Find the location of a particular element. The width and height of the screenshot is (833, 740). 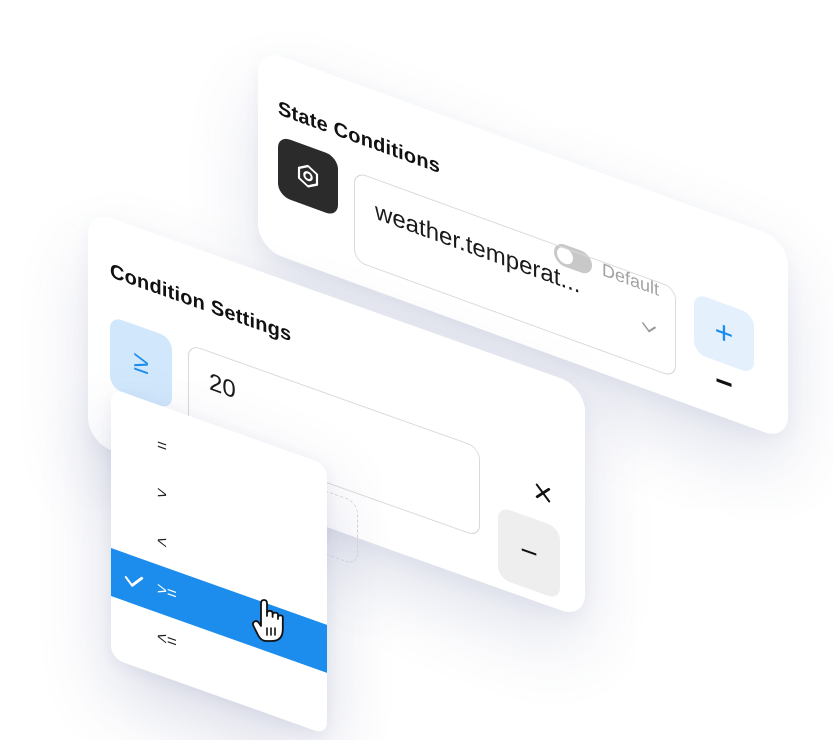

operator-option-label: >= is located at coordinates (167, 591).